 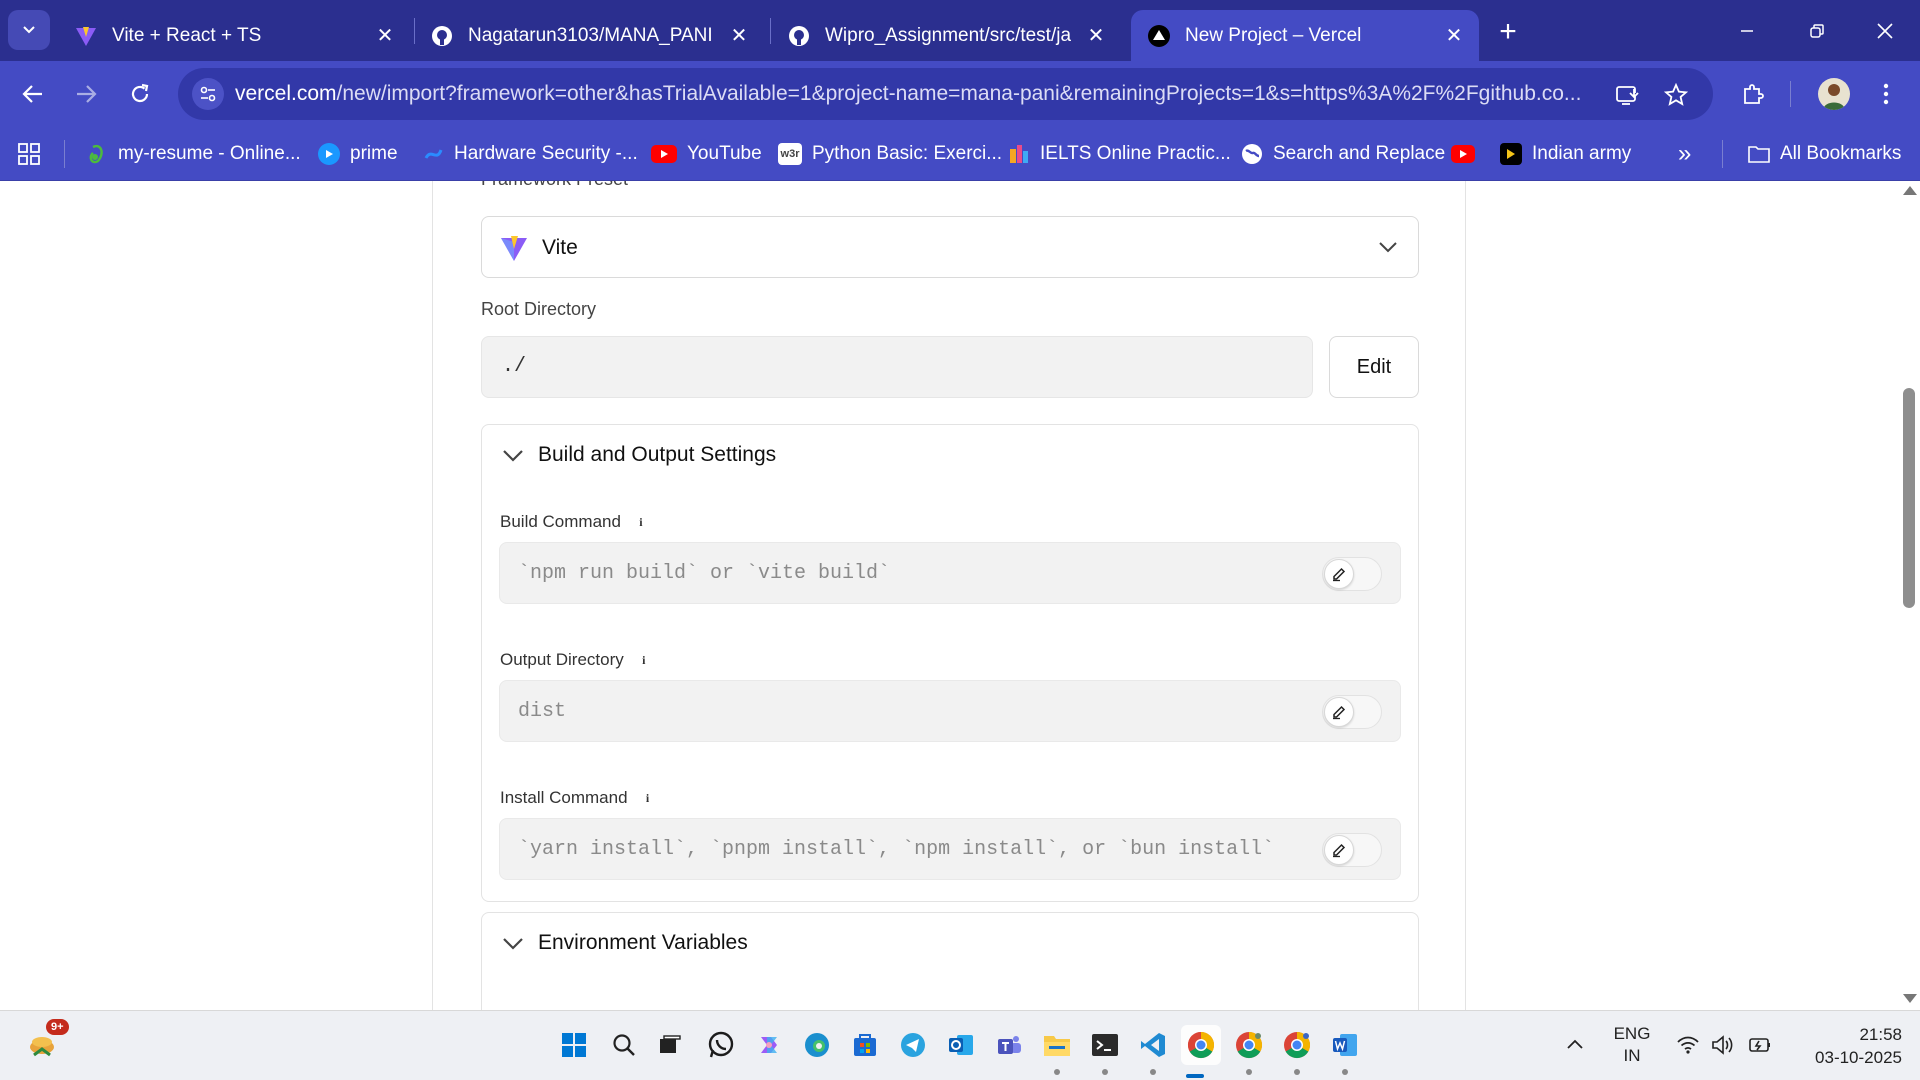 I want to click on profile-avatar, so click(x=1834, y=94).